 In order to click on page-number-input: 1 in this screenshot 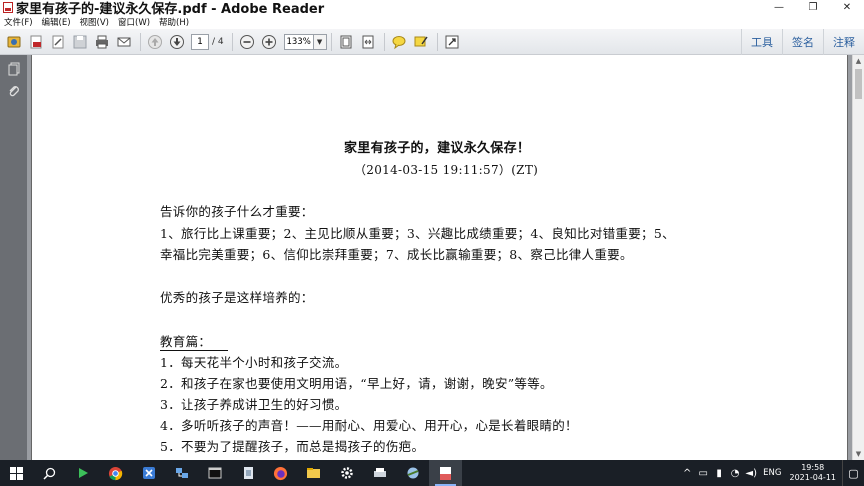, I will do `click(200, 41)`.